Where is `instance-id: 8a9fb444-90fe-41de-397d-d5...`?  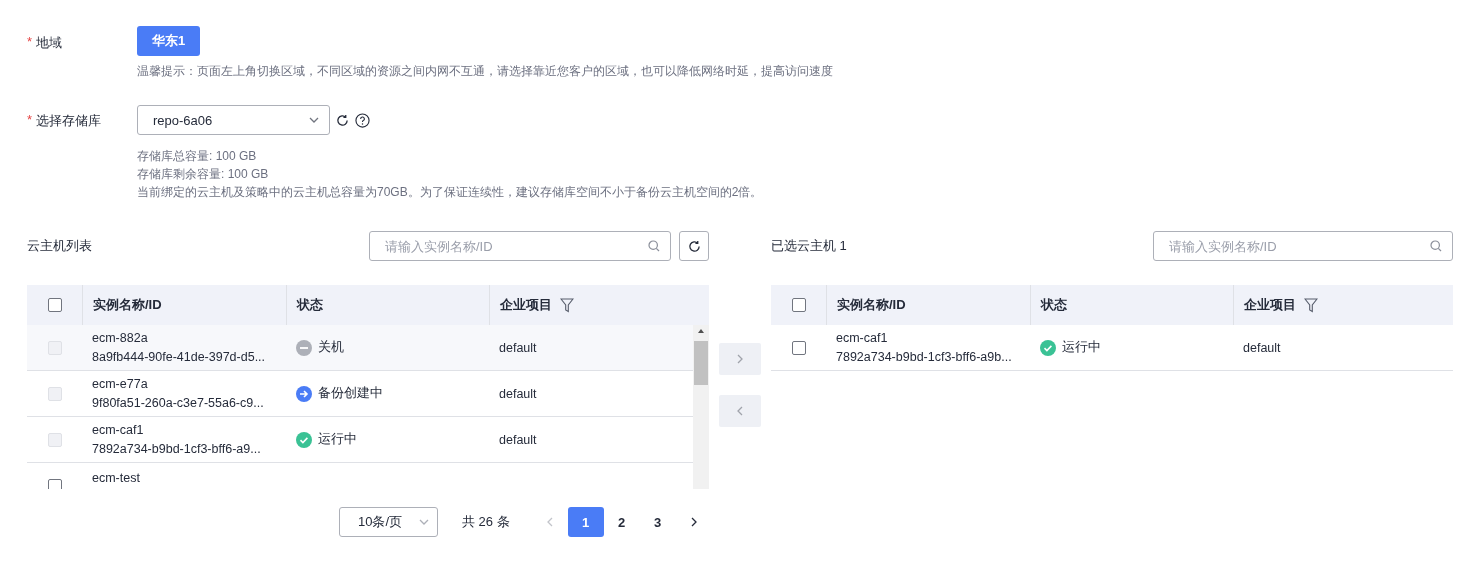 instance-id: 8a9fb444-90fe-41de-397d-d5... is located at coordinates (179, 357).